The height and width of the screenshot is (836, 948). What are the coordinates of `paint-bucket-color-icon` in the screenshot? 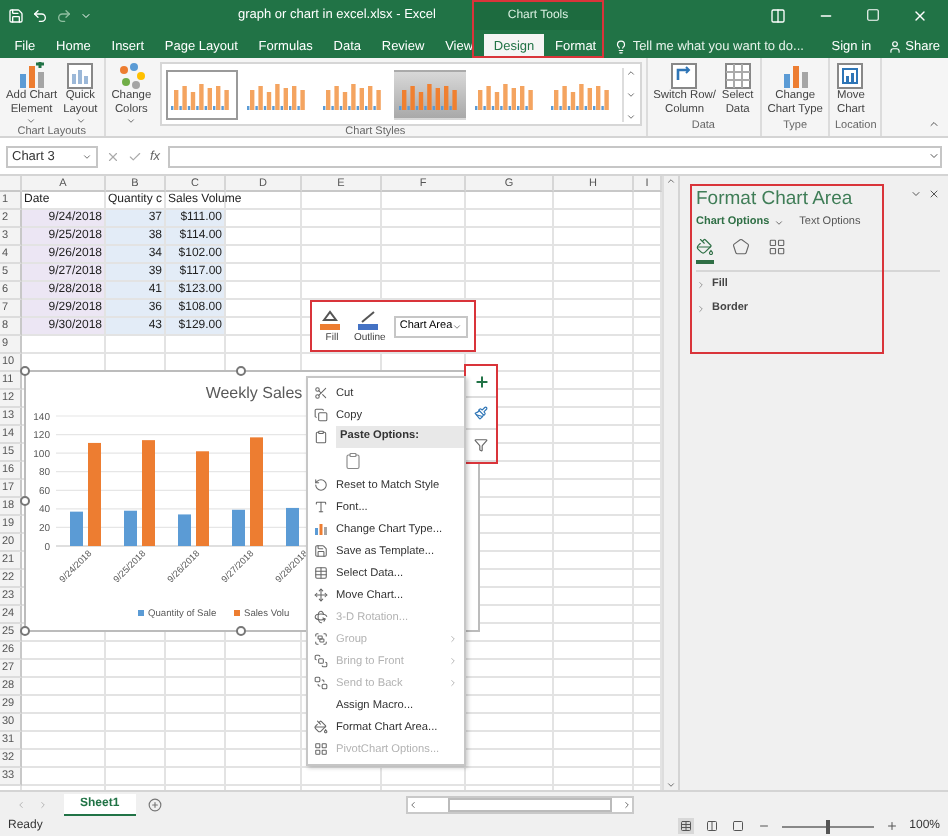 It's located at (332, 319).